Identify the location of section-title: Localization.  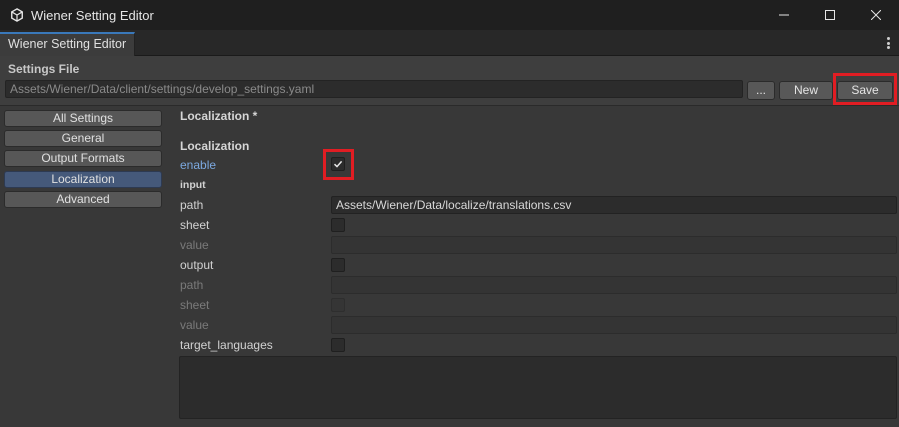
(215, 146).